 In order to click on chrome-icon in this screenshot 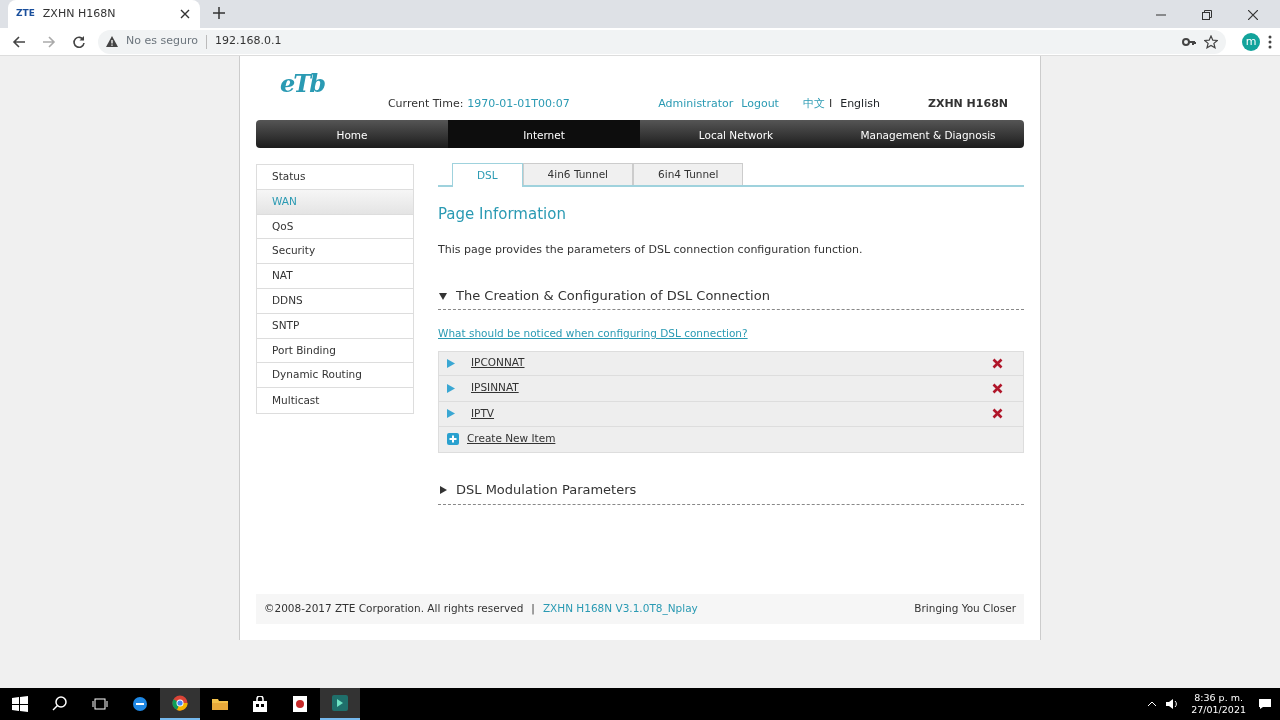, I will do `click(180, 703)`.